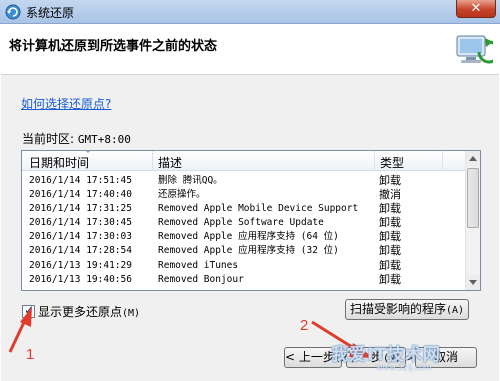  Describe the element at coordinates (392, 162) in the screenshot. I see `column-header-type: 类型` at that location.